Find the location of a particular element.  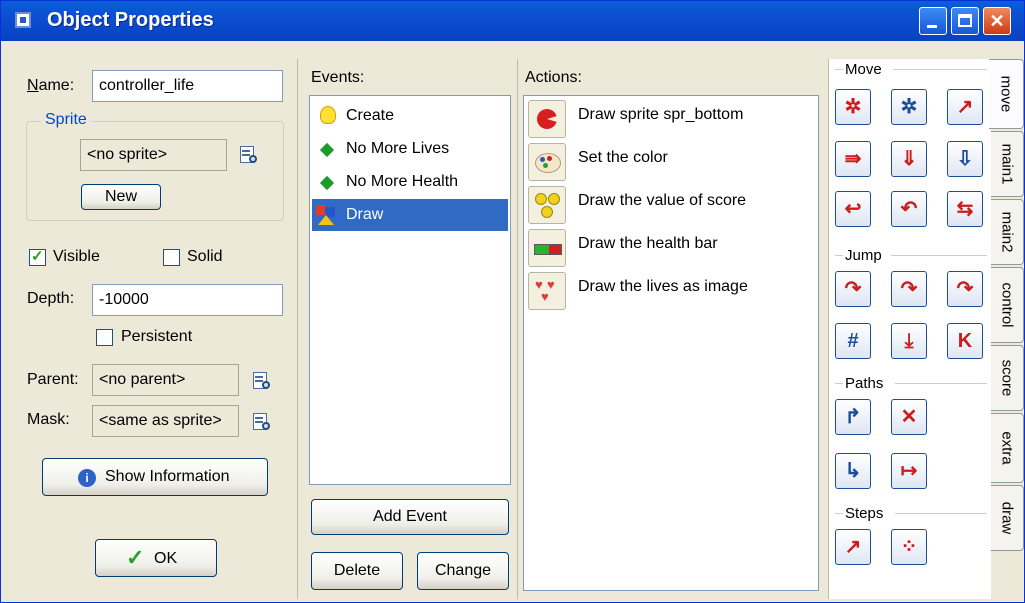

show-information-label: Show Information is located at coordinates (167, 476).